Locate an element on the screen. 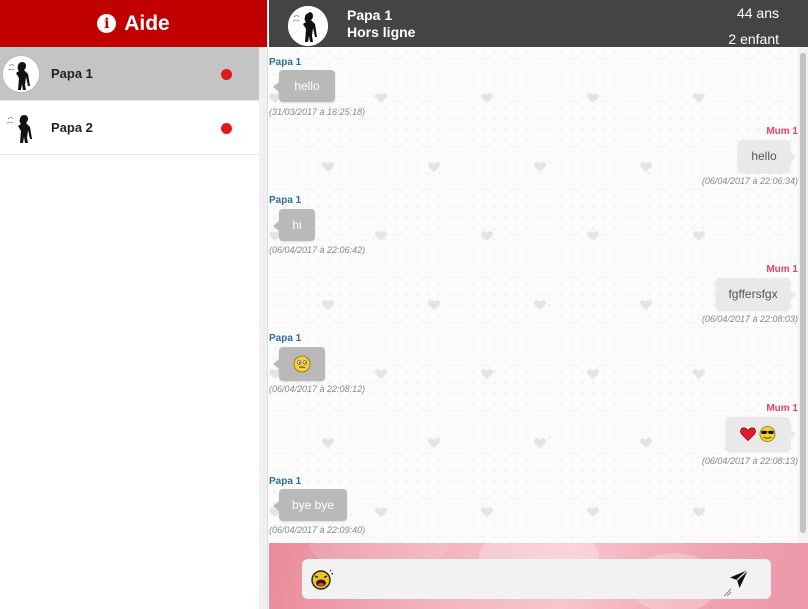 The image size is (808, 609). message-bubble: bye bye is located at coordinates (310, 505).